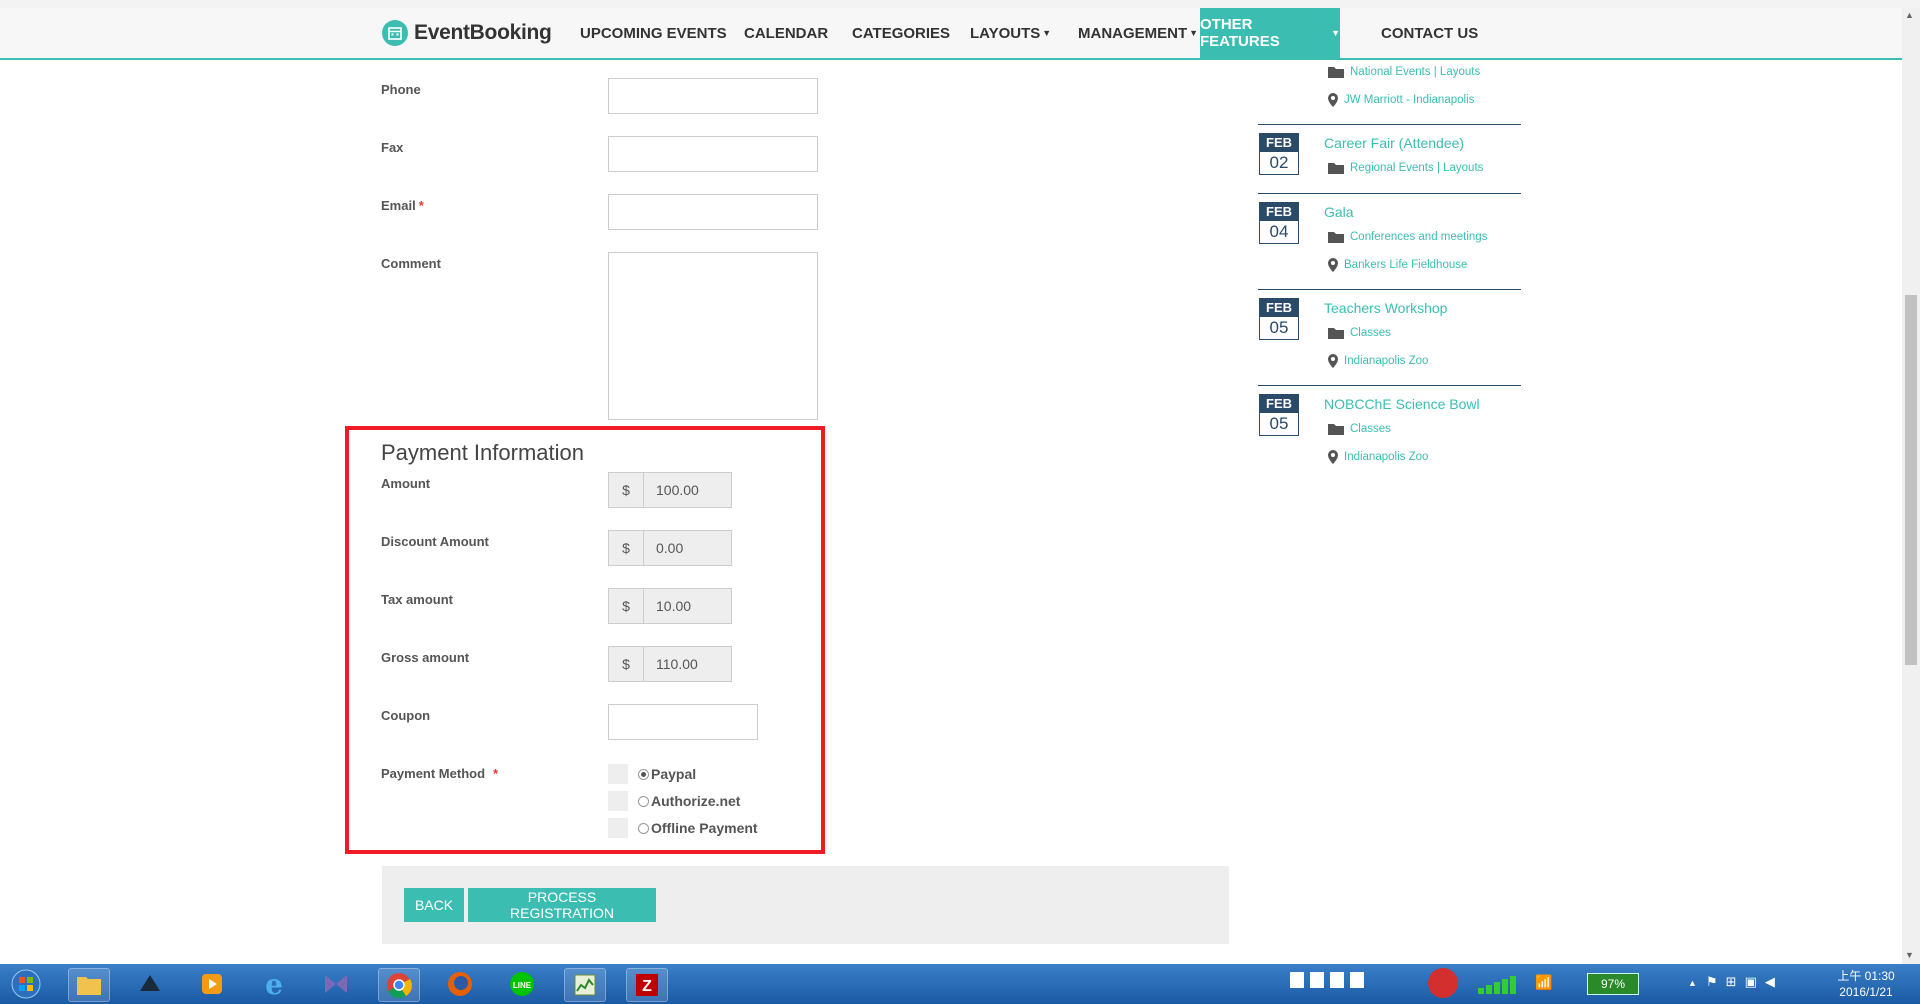  What do you see at coordinates (1909, 955) in the screenshot?
I see `scroll-down-arrow-icon: ▼` at bounding box center [1909, 955].